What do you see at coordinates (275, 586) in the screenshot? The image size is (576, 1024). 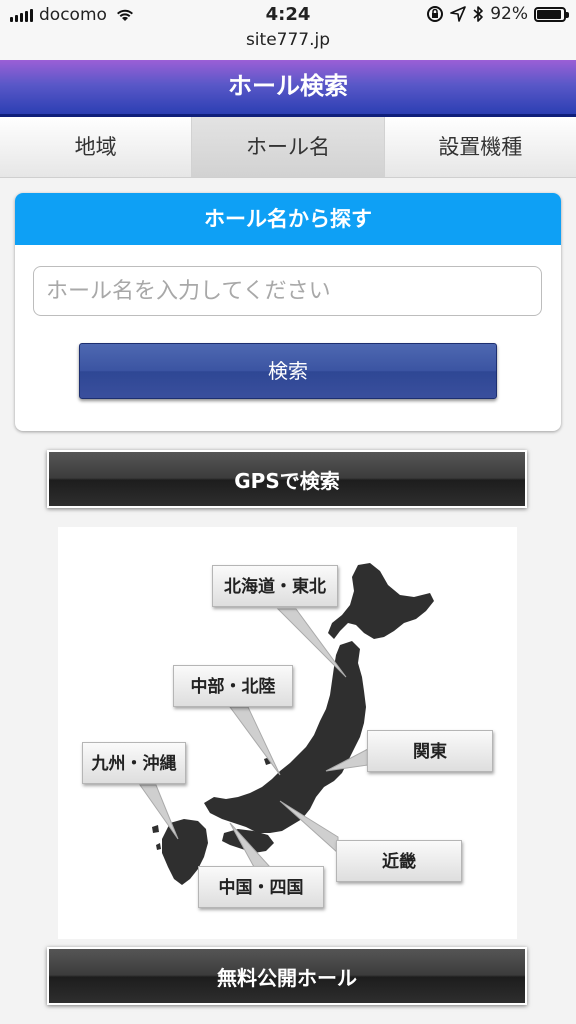 I see `region-hokkaido-tohoku-label: 北海道・東北` at bounding box center [275, 586].